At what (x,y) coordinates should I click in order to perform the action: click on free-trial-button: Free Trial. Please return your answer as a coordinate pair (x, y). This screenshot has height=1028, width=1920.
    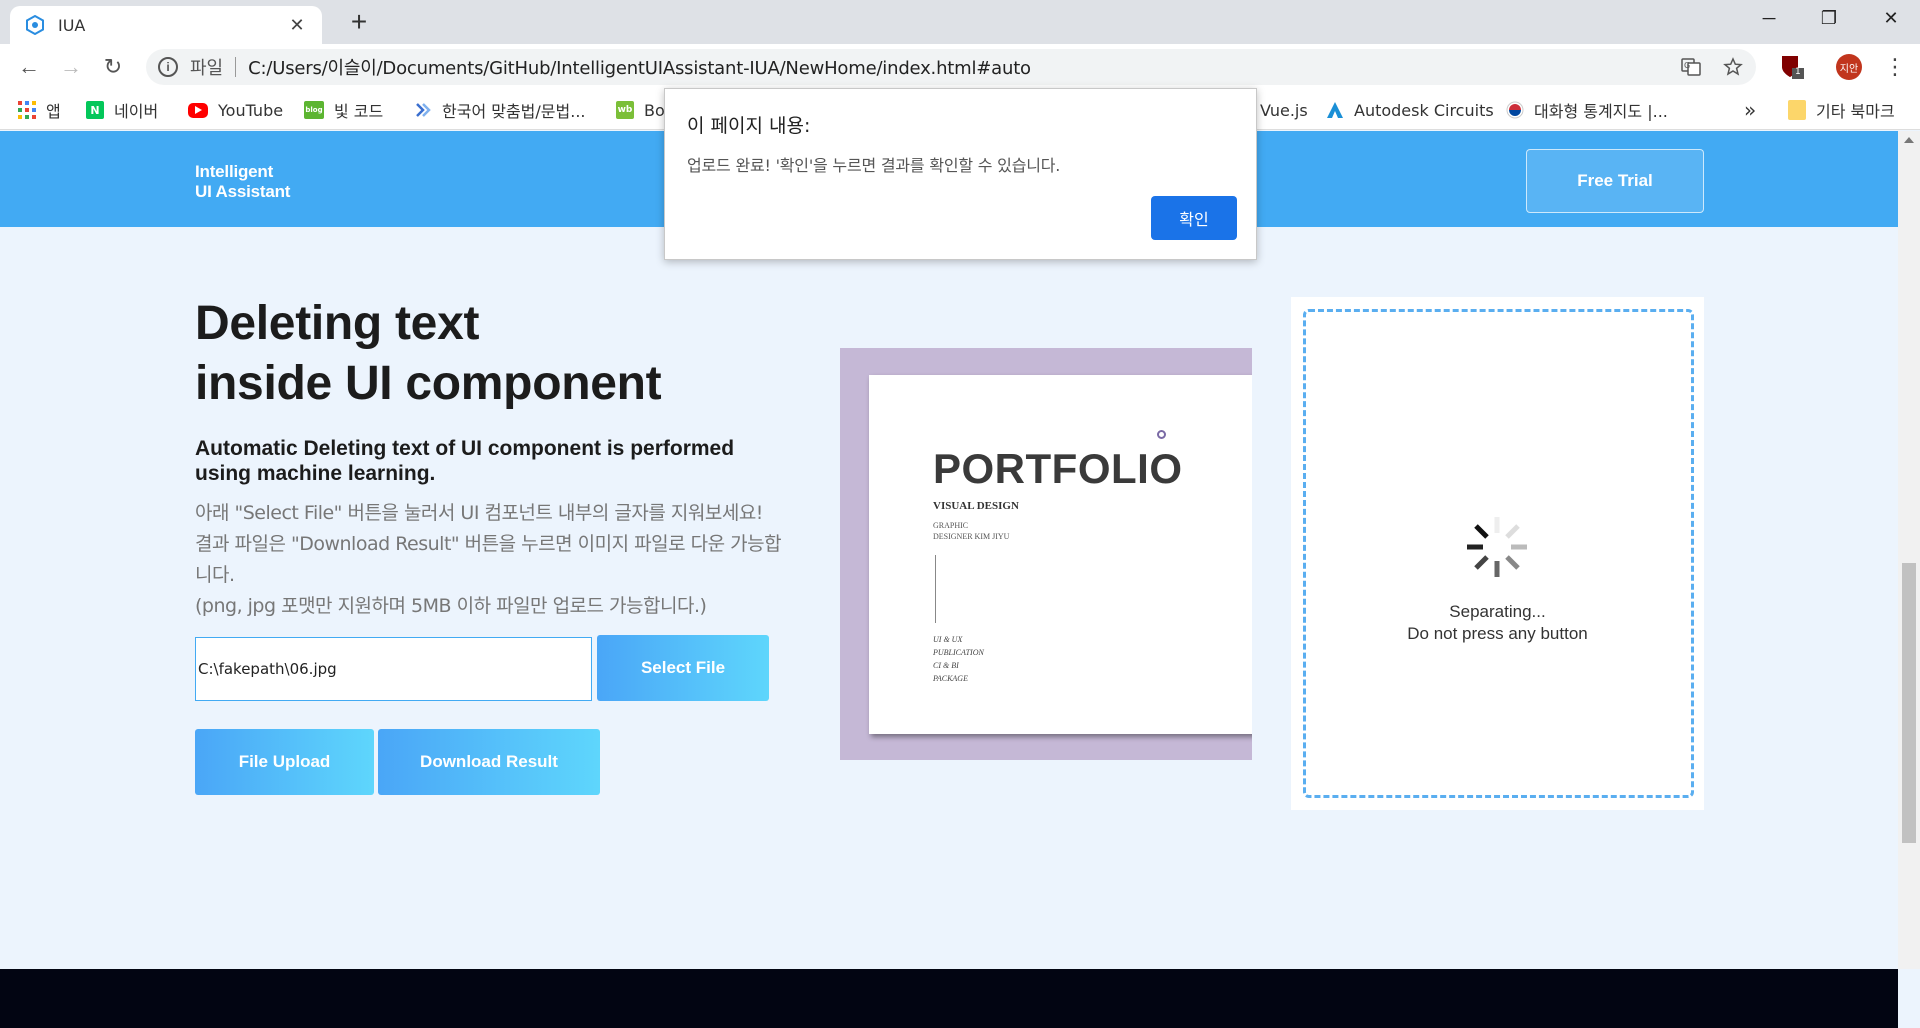
    Looking at the image, I should click on (1615, 181).